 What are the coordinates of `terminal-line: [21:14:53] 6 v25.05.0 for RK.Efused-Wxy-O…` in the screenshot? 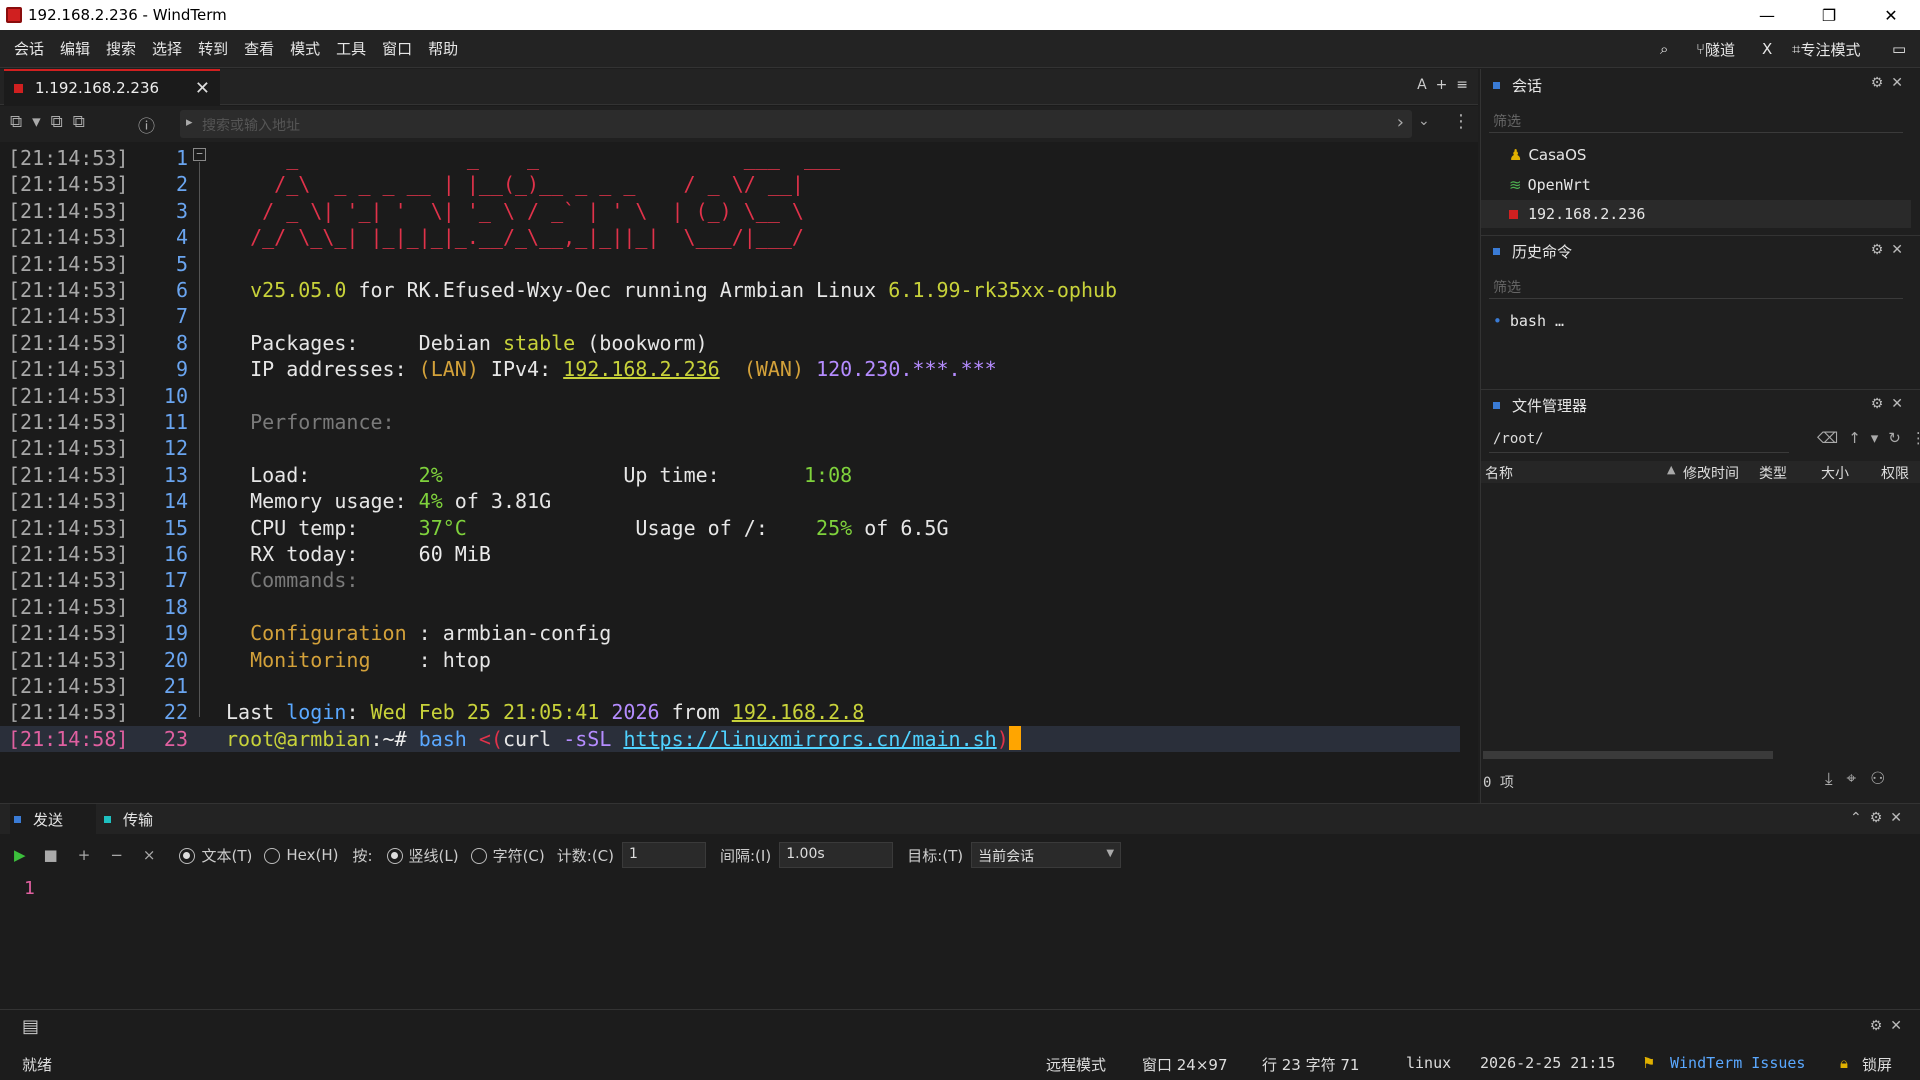 It's located at (730, 290).